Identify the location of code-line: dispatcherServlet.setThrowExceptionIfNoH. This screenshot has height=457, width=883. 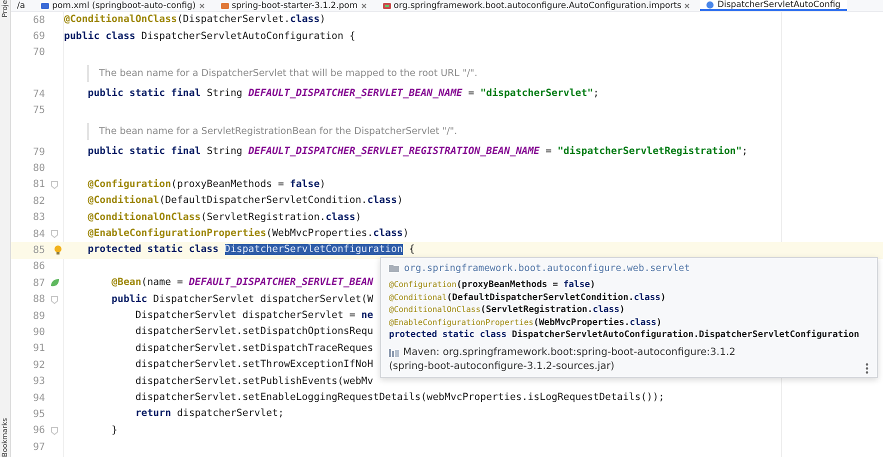
(254, 365).